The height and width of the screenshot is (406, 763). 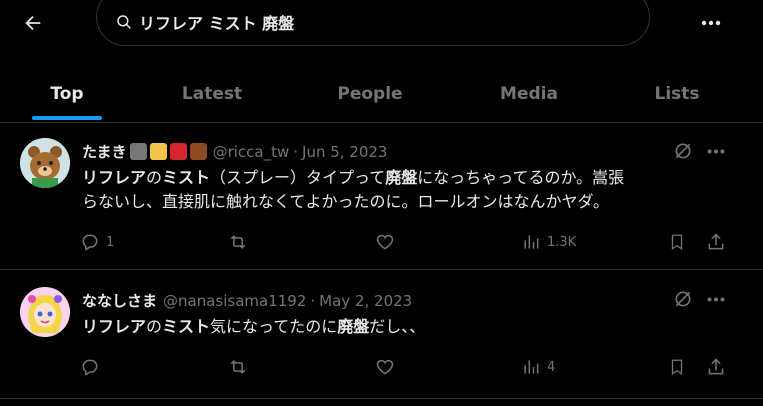 I want to click on search-icon, so click(x=124, y=22).